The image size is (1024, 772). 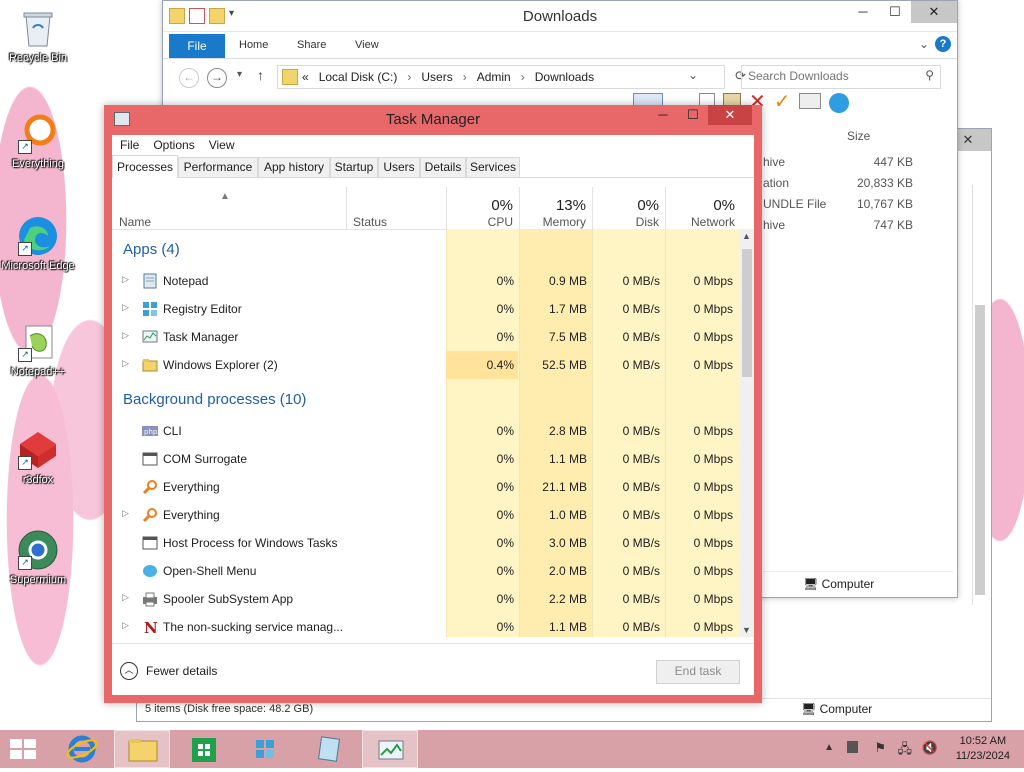 What do you see at coordinates (222, 145) in the screenshot?
I see `menu-view: View` at bounding box center [222, 145].